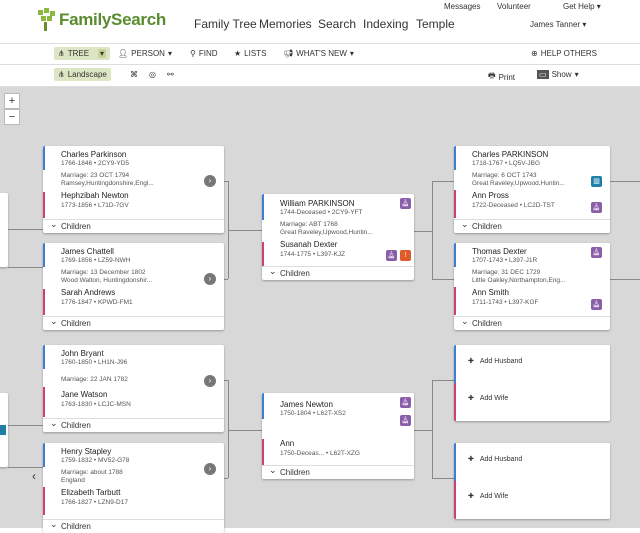 This screenshot has width=640, height=533. What do you see at coordinates (582, 6) in the screenshot?
I see `get-help-link: Get Help ▾` at bounding box center [582, 6].